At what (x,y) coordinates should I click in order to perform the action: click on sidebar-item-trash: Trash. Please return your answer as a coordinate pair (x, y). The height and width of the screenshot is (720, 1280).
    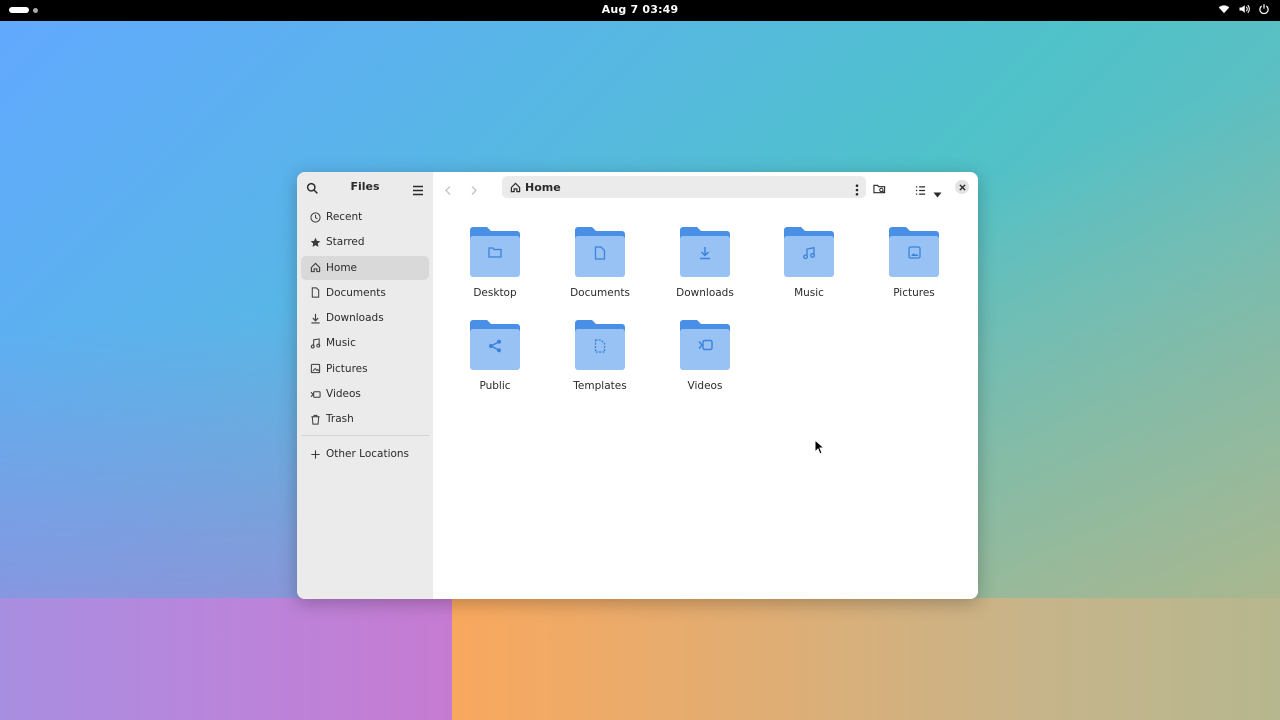
    Looking at the image, I should click on (365, 419).